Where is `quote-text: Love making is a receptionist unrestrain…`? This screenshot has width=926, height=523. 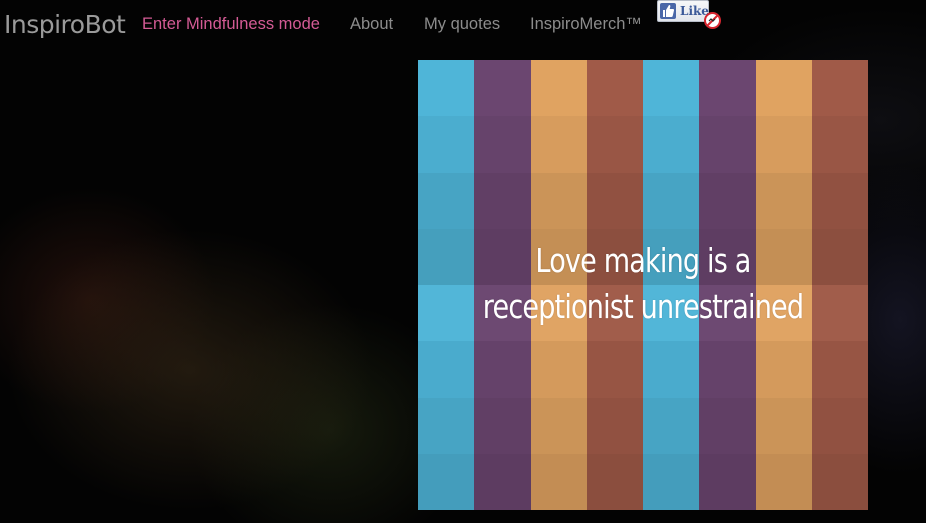
quote-text: Love making is a receptionist unrestrain… is located at coordinates (643, 284).